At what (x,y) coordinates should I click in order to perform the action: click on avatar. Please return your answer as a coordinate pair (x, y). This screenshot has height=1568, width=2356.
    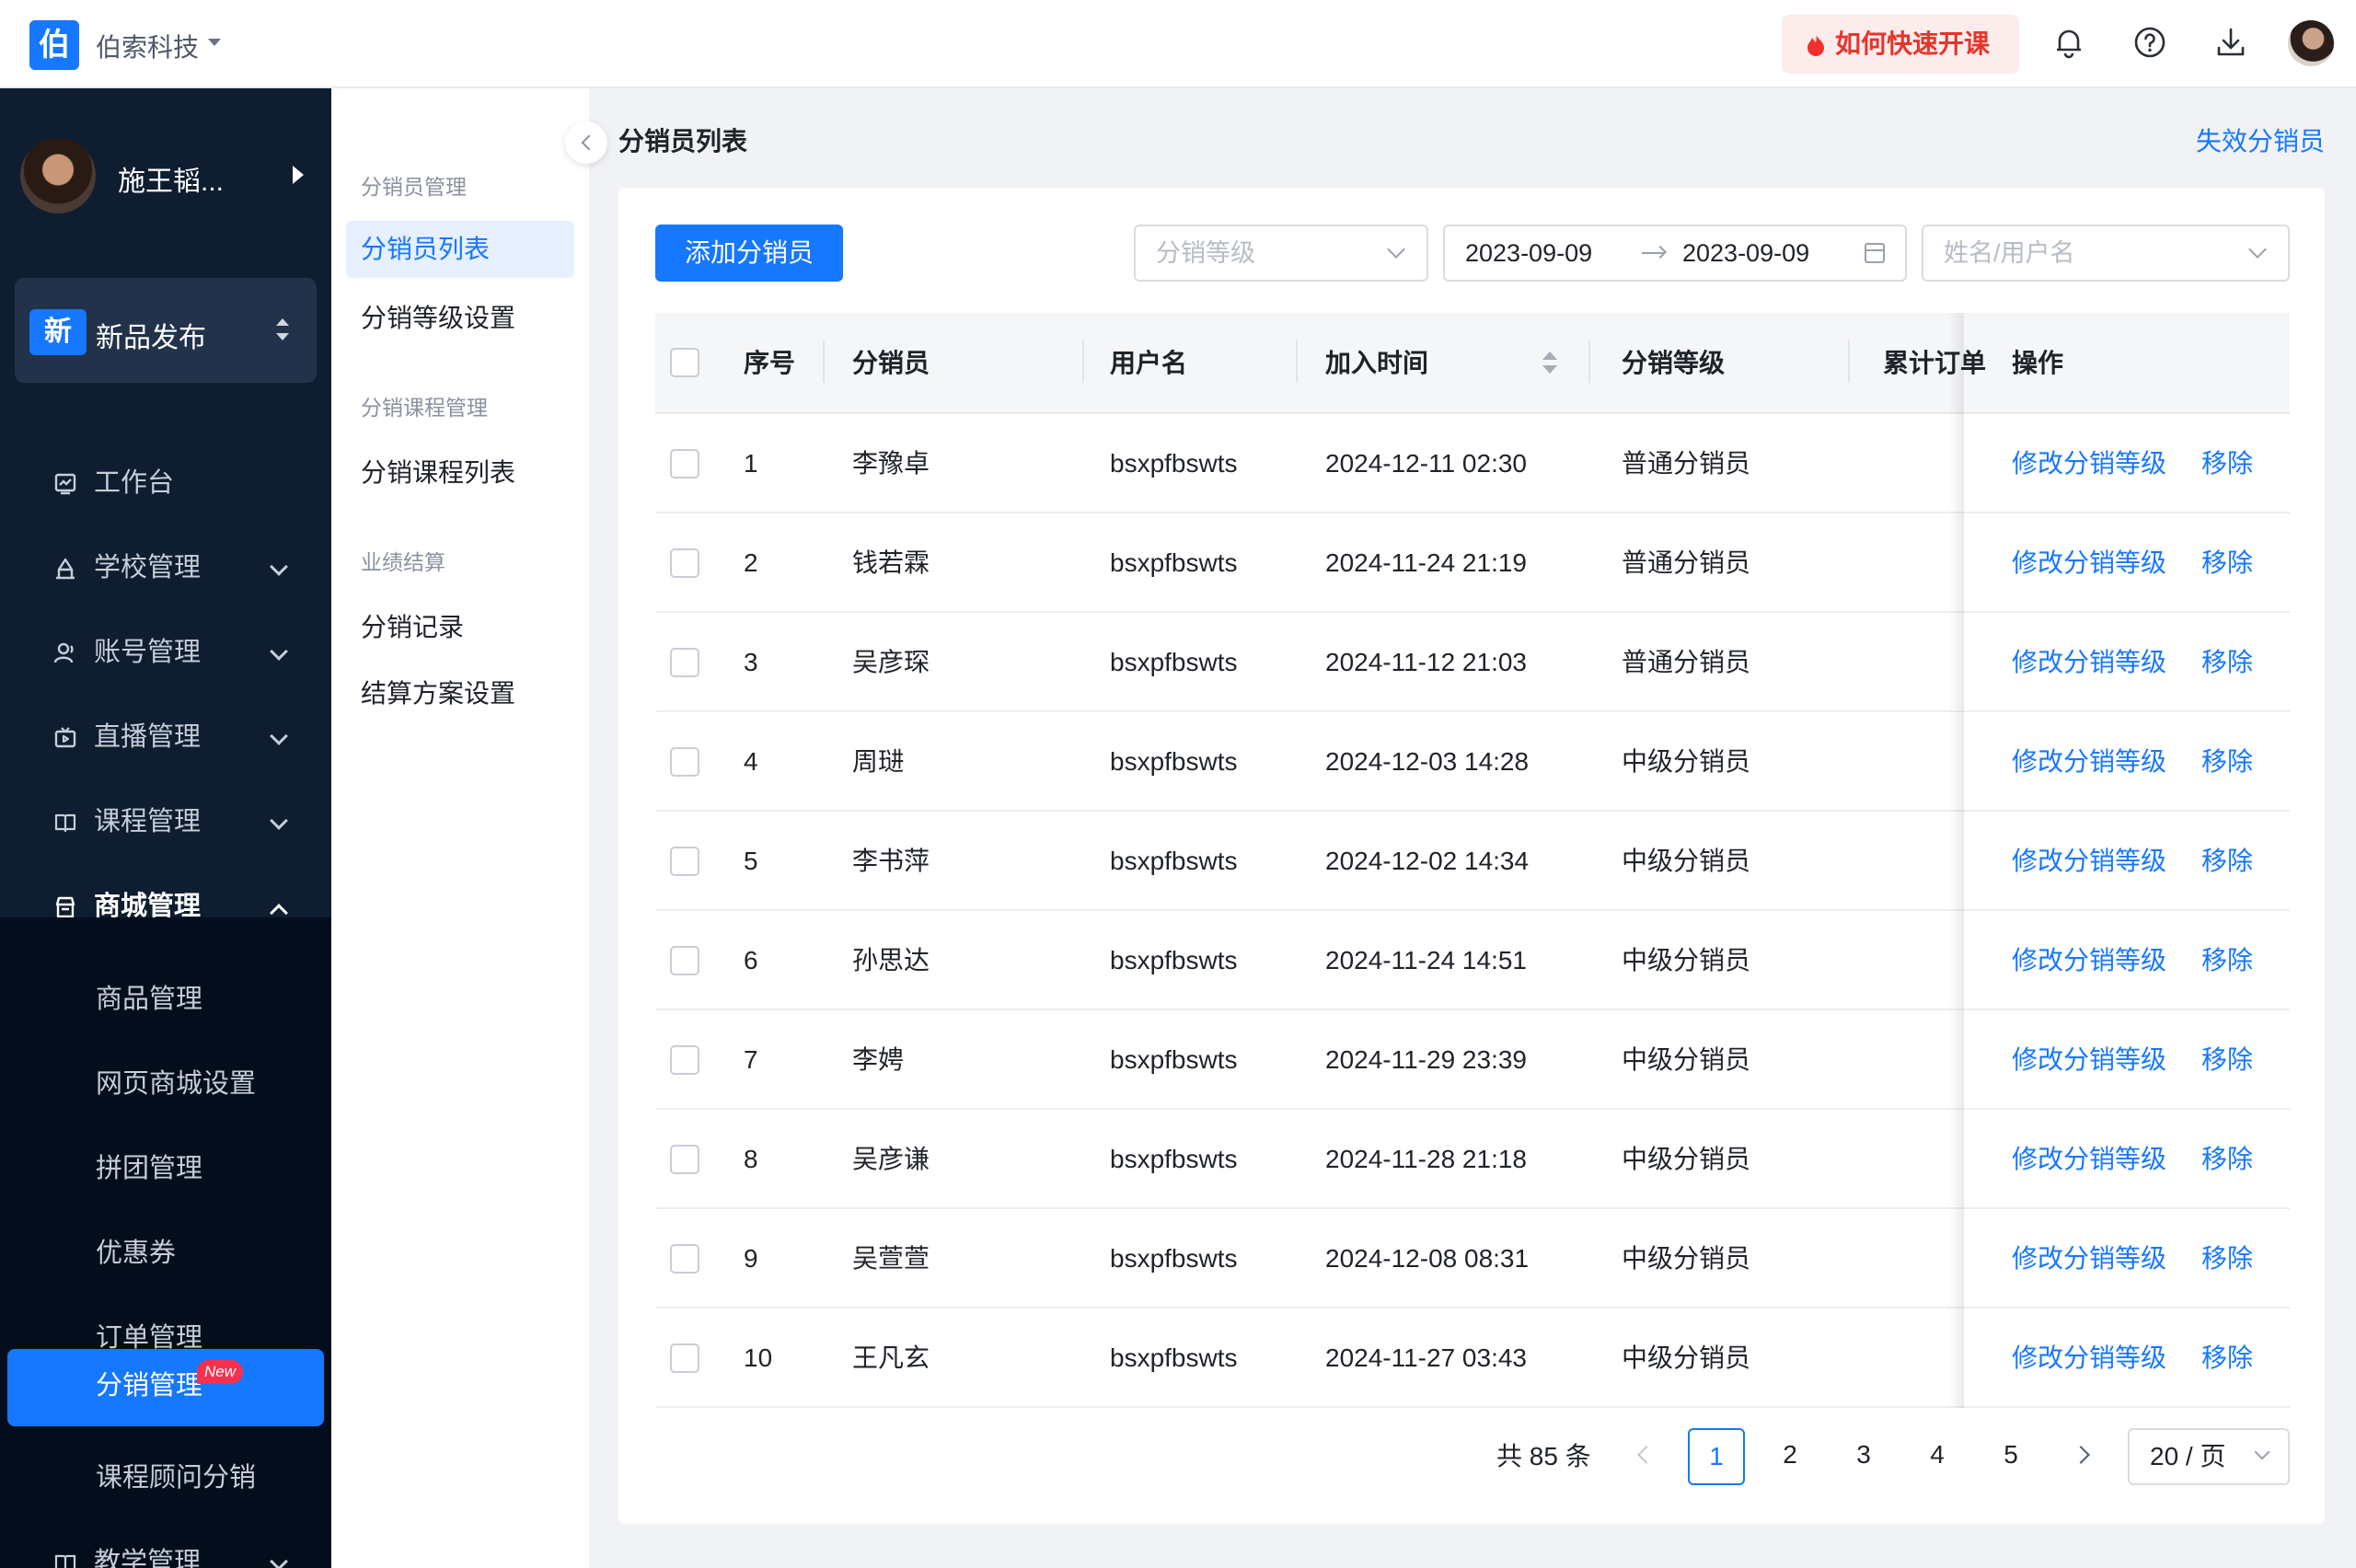
    Looking at the image, I should click on (2311, 43).